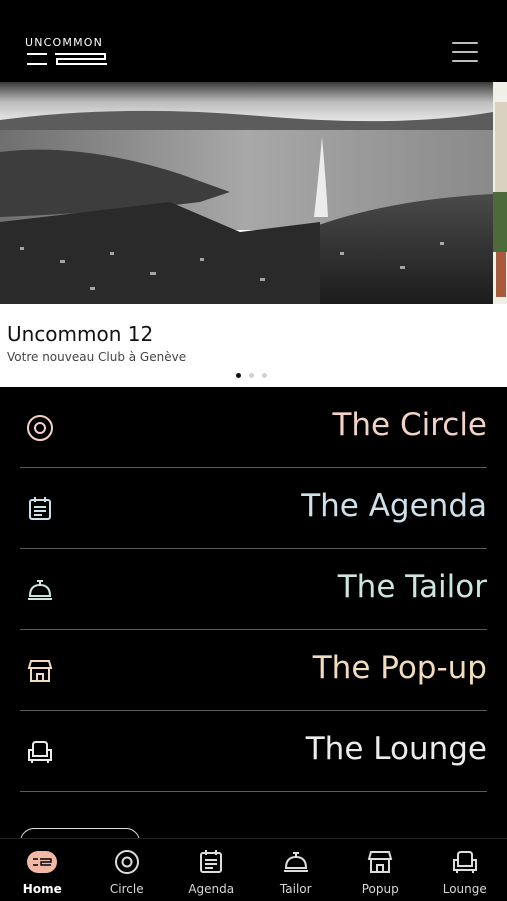 Image resolution: width=507 pixels, height=901 pixels. I want to click on logo-12-icon, so click(67, 59).